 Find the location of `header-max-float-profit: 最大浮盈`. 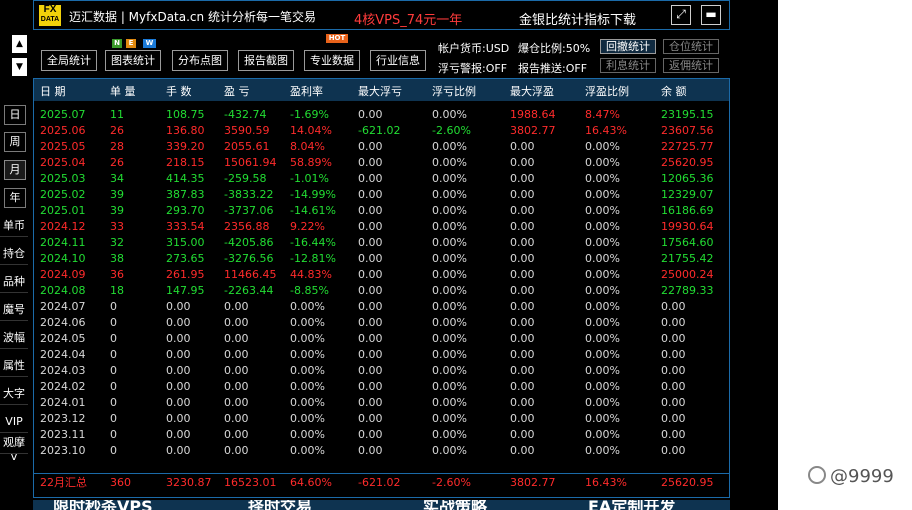

header-max-float-profit: 最大浮盈 is located at coordinates (532, 91).